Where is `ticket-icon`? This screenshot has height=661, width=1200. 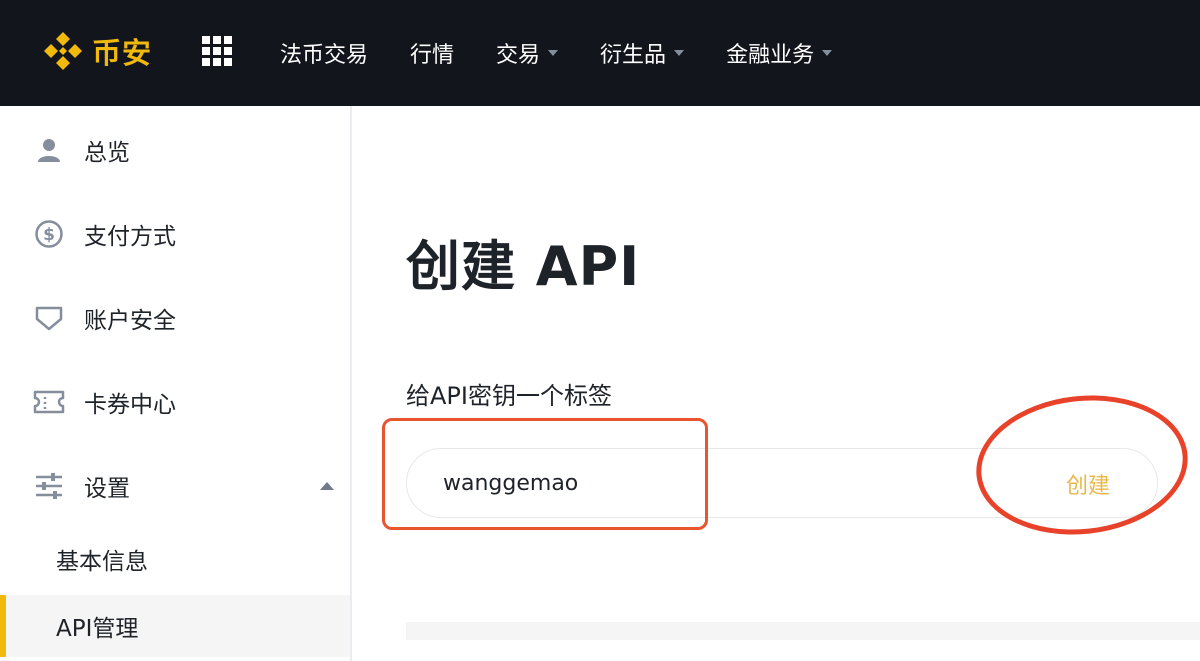
ticket-icon is located at coordinates (49, 402).